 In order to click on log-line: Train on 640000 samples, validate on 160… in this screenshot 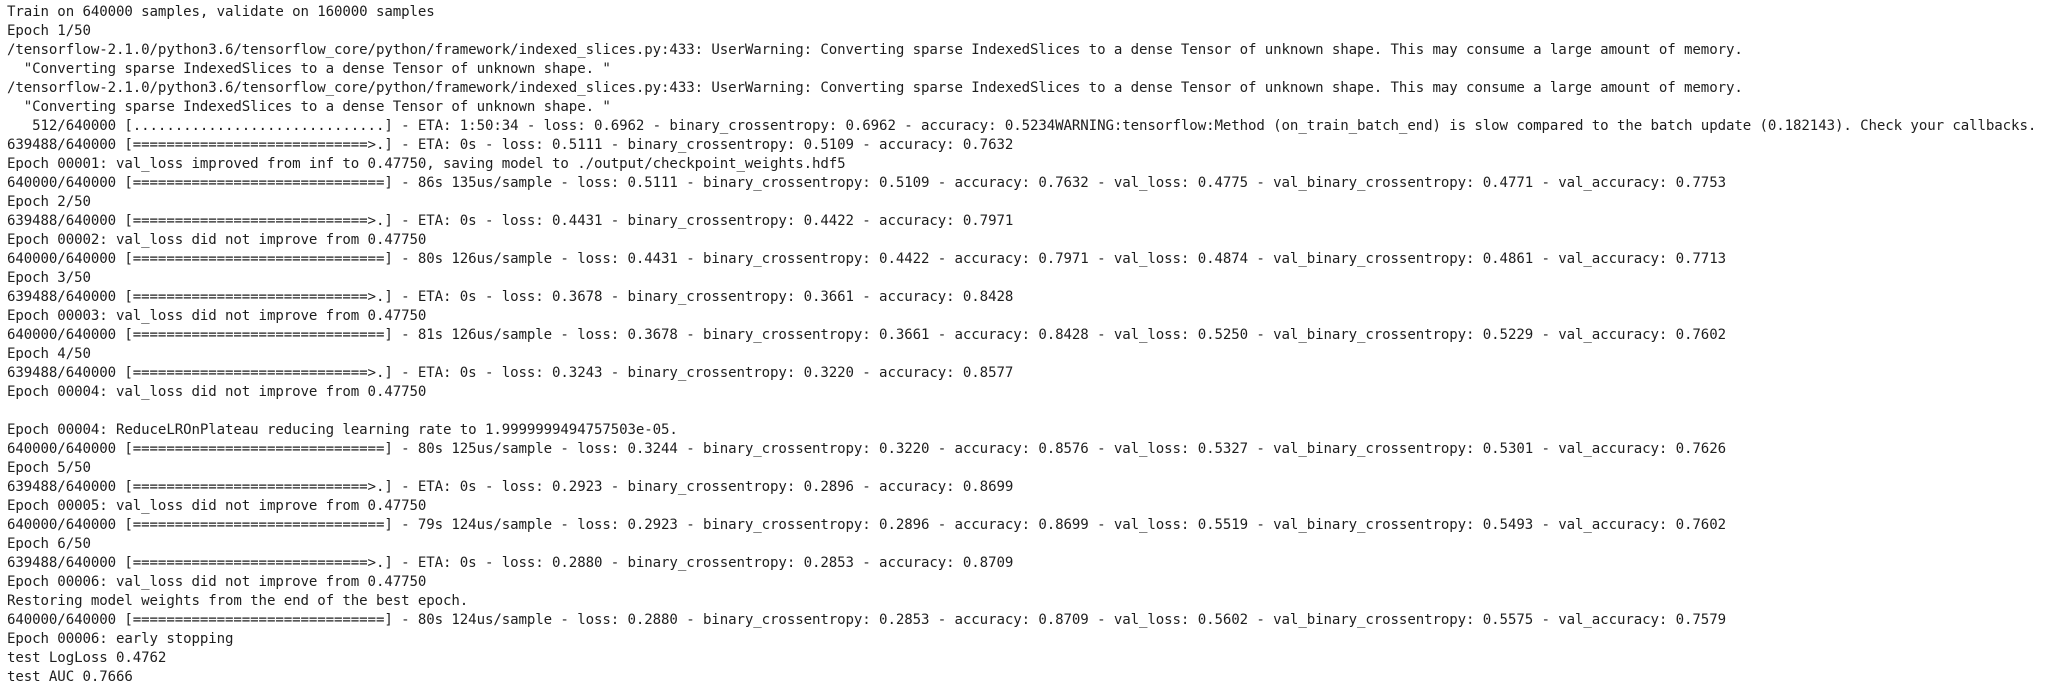, I will do `click(221, 12)`.